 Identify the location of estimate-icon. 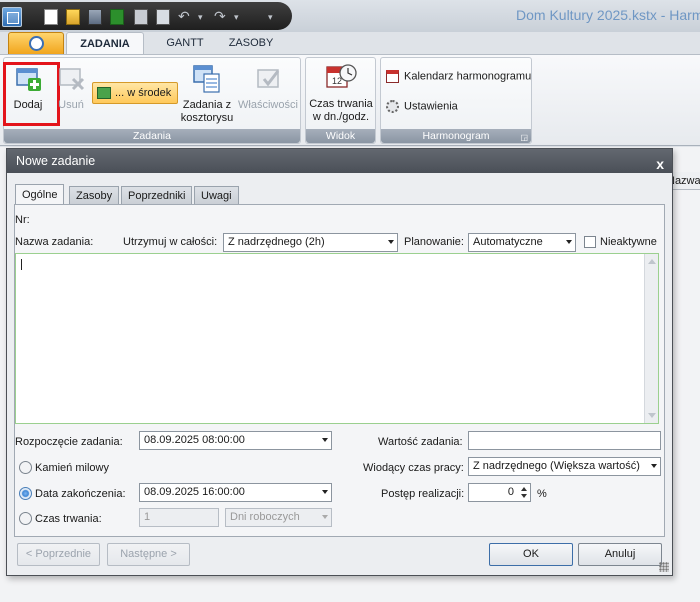
(206, 79).